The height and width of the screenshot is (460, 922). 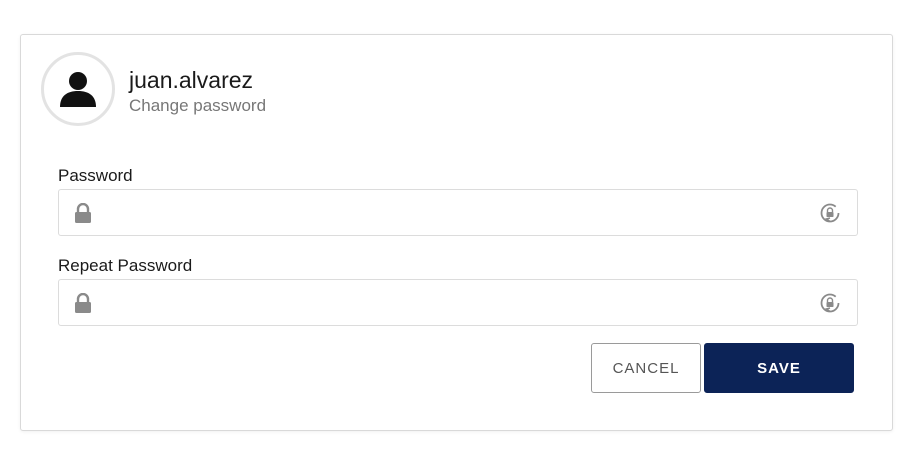 What do you see at coordinates (779, 368) in the screenshot?
I see `save-button: SAVE` at bounding box center [779, 368].